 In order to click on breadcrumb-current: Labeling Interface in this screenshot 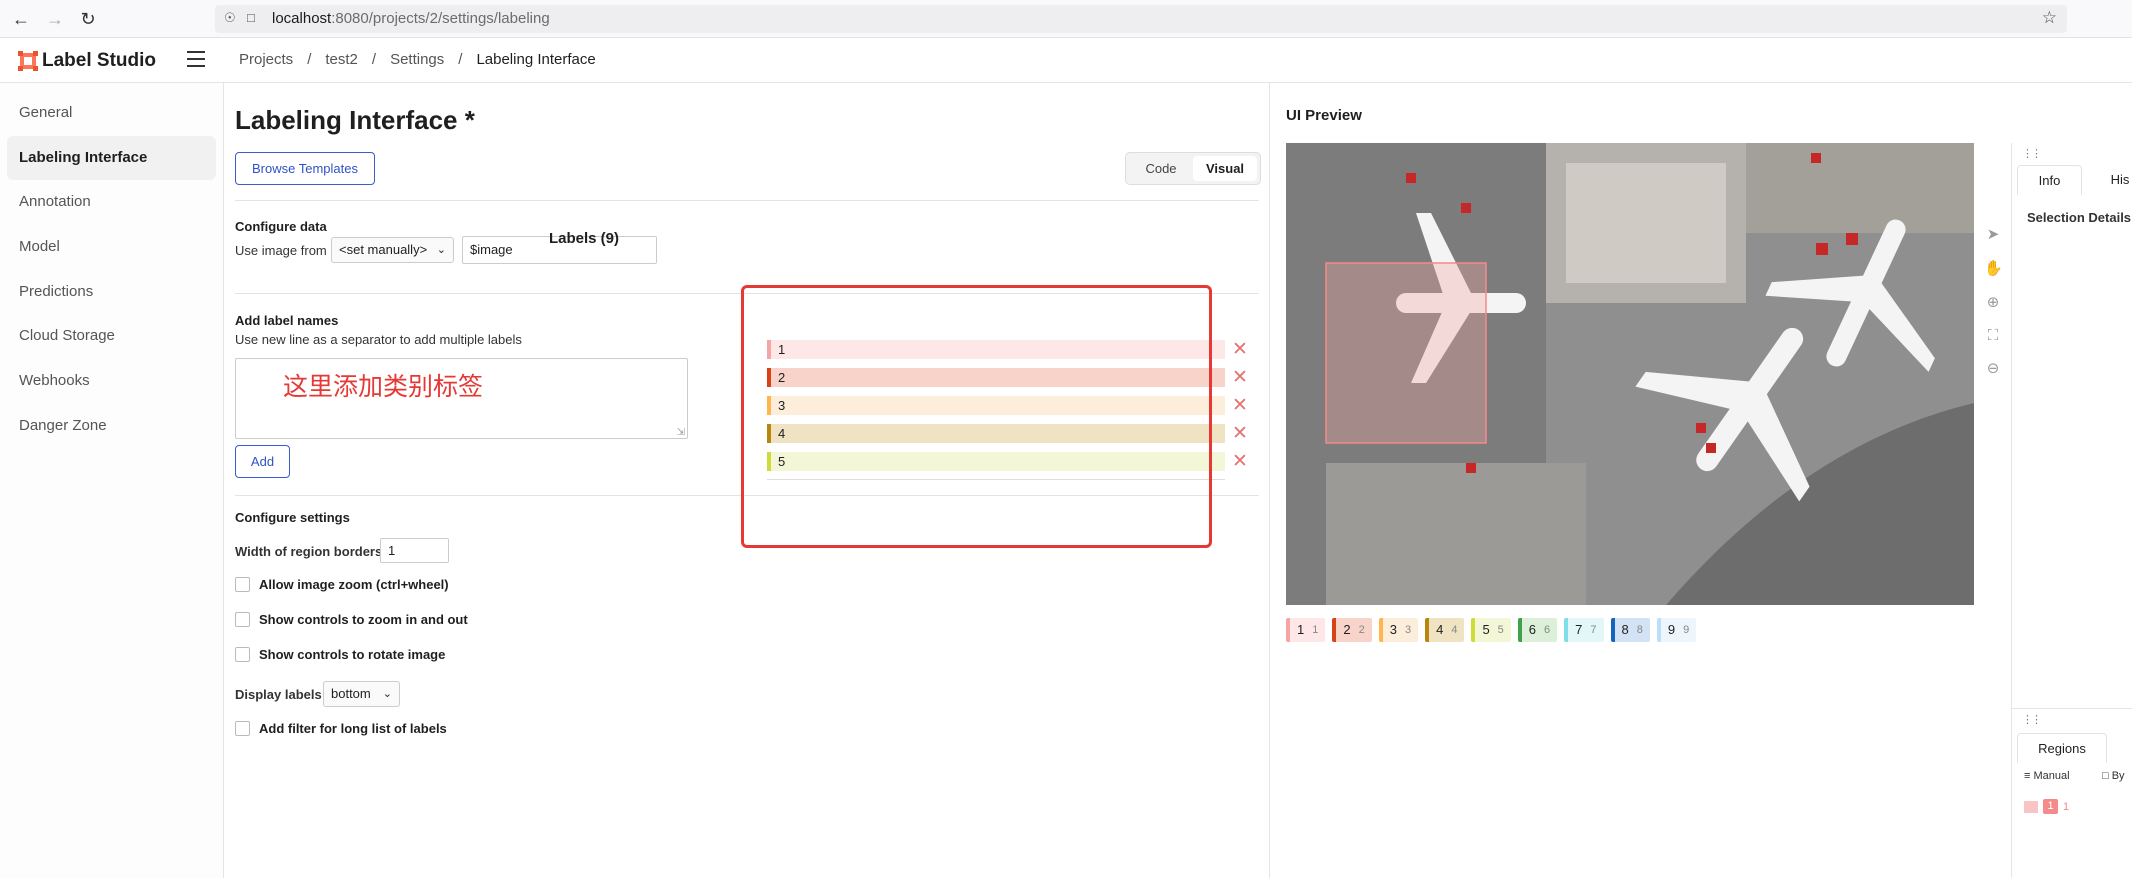, I will do `click(536, 59)`.